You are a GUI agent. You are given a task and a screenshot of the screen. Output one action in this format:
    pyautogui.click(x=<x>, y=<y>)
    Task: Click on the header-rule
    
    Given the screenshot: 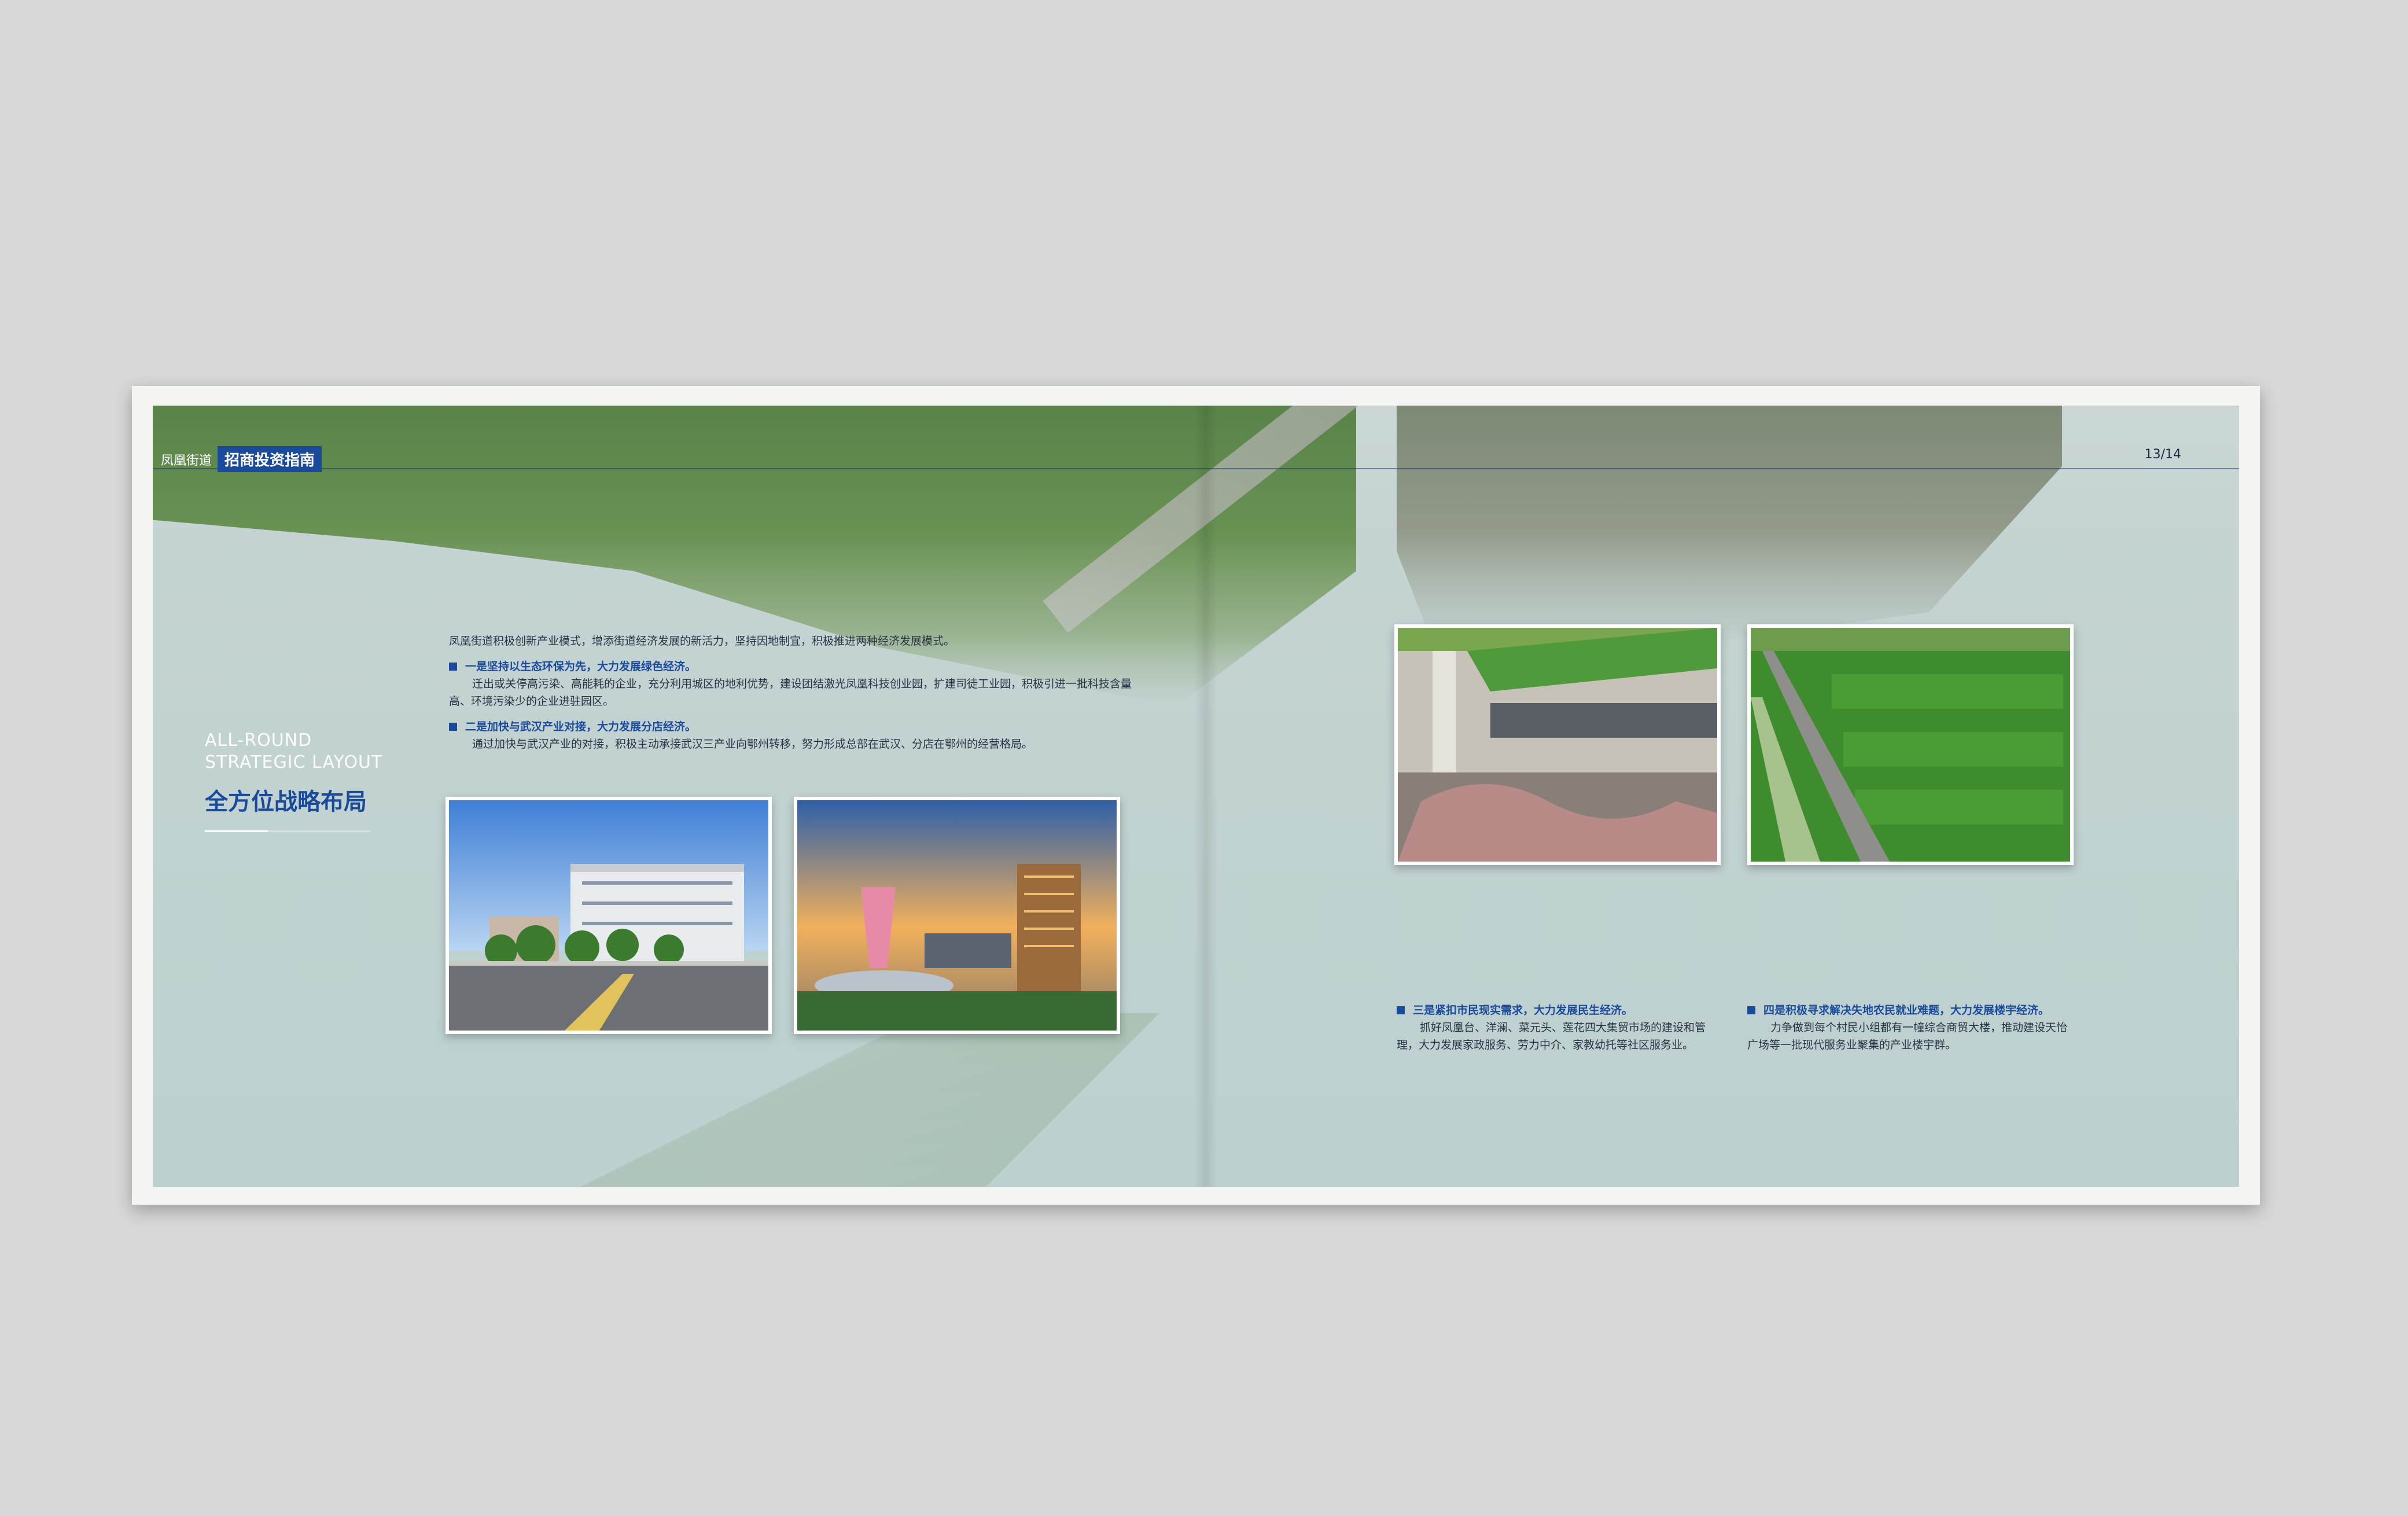 What is the action you would take?
    pyautogui.click(x=1196, y=469)
    